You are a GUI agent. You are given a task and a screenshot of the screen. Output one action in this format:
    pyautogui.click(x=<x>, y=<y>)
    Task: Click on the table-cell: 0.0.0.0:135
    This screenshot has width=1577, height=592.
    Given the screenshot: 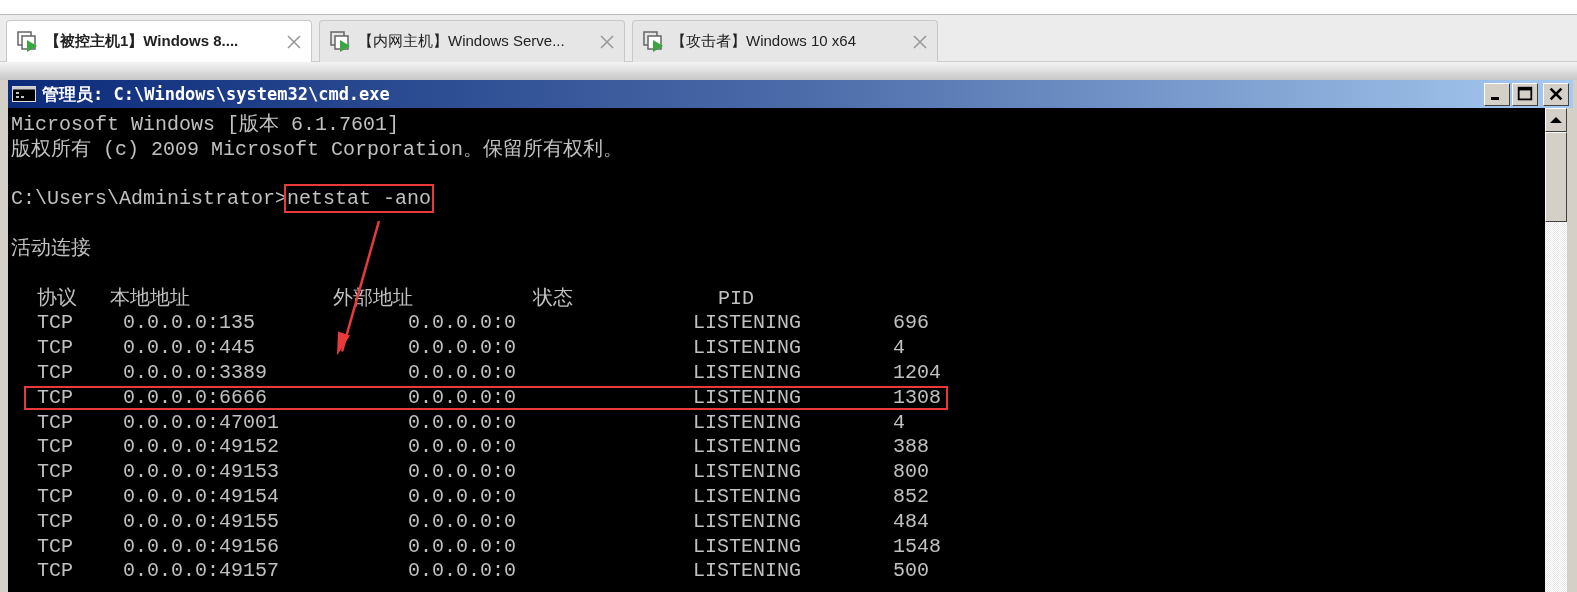 What is the action you would take?
    pyautogui.click(x=189, y=324)
    